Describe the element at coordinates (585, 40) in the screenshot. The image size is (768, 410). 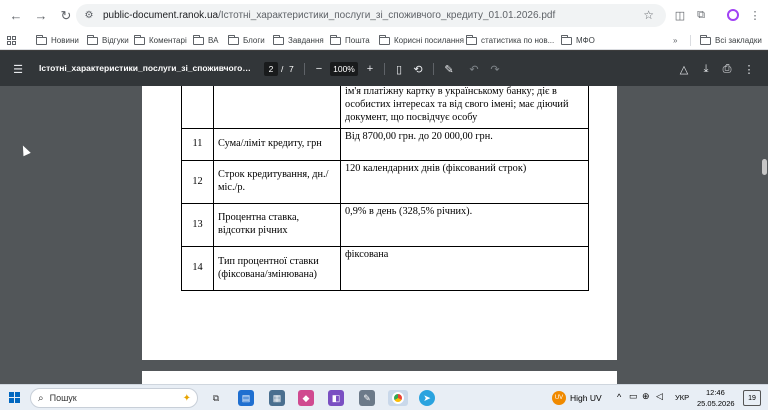
I see `bookmark-label: МФО` at that location.